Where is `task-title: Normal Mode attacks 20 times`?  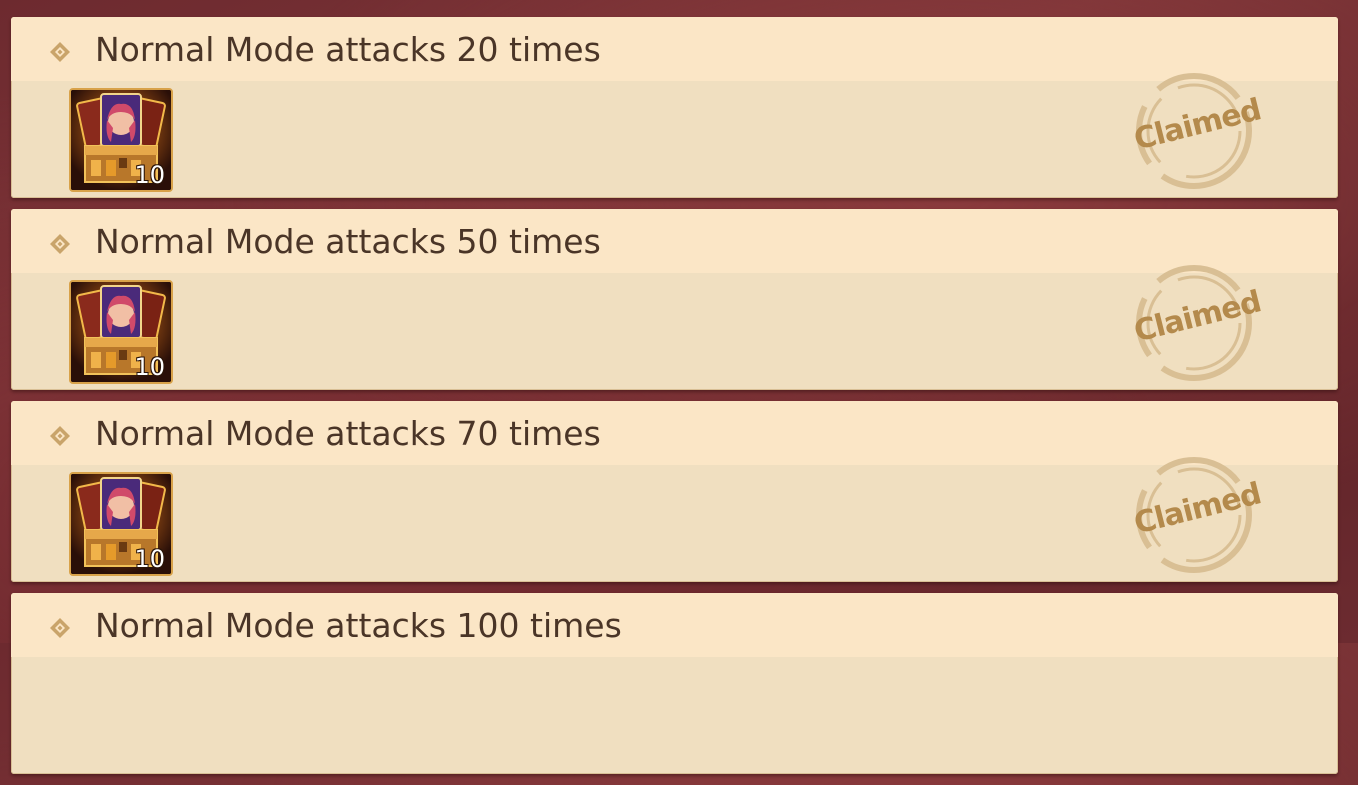
task-title: Normal Mode attacks 20 times is located at coordinates (348, 49).